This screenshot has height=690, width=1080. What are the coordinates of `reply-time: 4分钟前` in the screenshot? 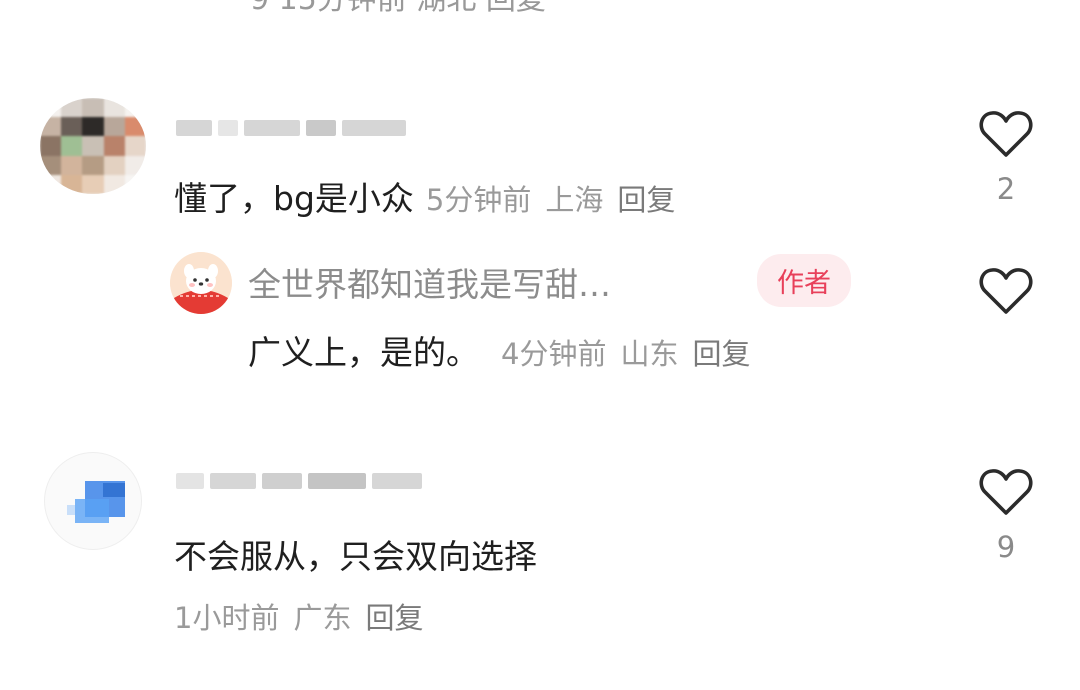 It's located at (554, 354).